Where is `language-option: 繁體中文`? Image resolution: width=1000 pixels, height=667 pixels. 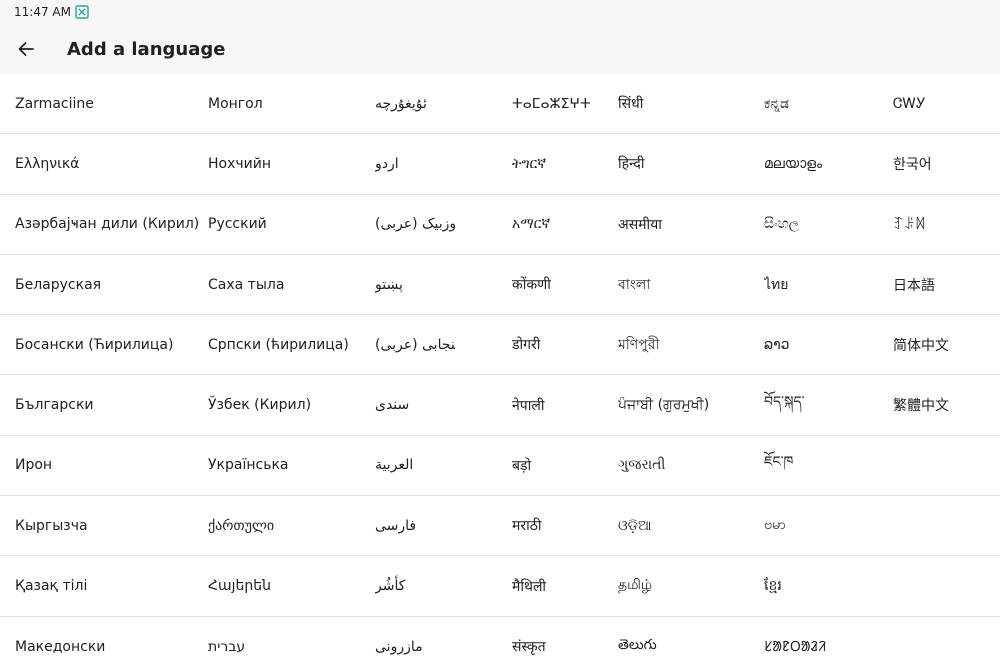
language-option: 繁體中文 is located at coordinates (945, 404).